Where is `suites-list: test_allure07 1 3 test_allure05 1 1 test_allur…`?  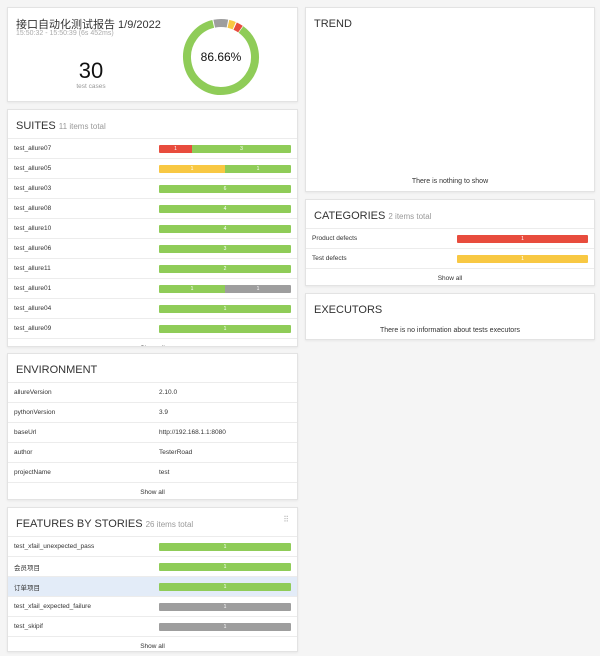
suites-list: test_allure07 1 3 test_allure05 1 1 test_allur… is located at coordinates (152, 238).